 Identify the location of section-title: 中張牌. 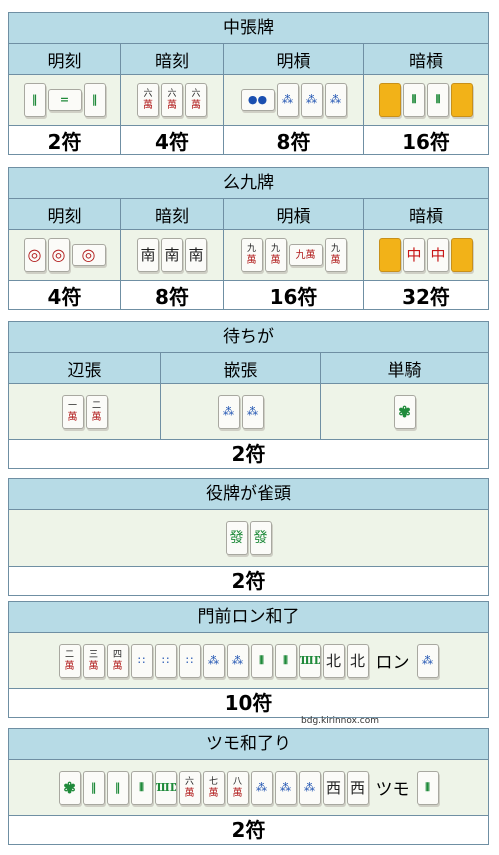
(248, 28).